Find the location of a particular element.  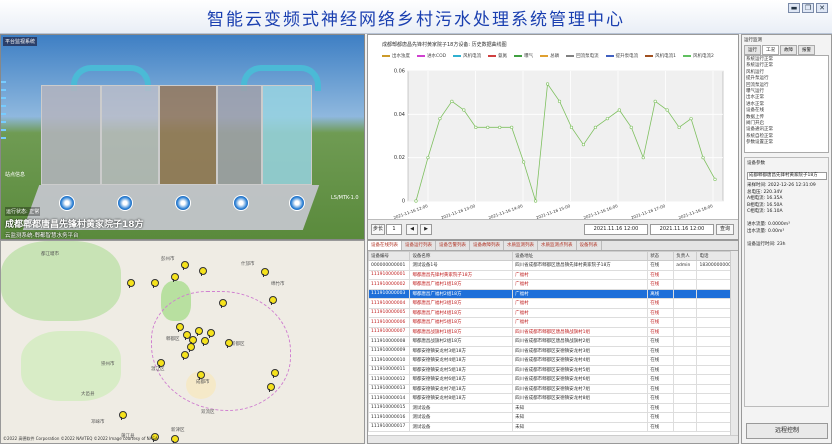

column-header: 设备编号 is located at coordinates (389, 256).